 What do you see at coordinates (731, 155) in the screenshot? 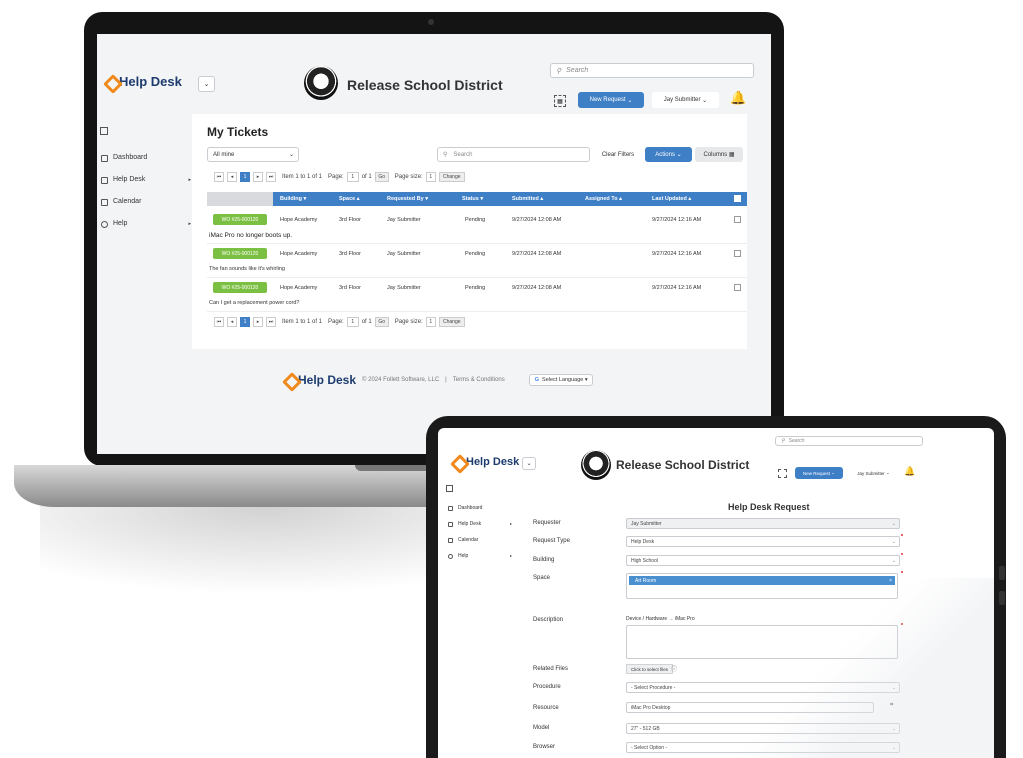
I see `columns-icon: ▦` at bounding box center [731, 155].